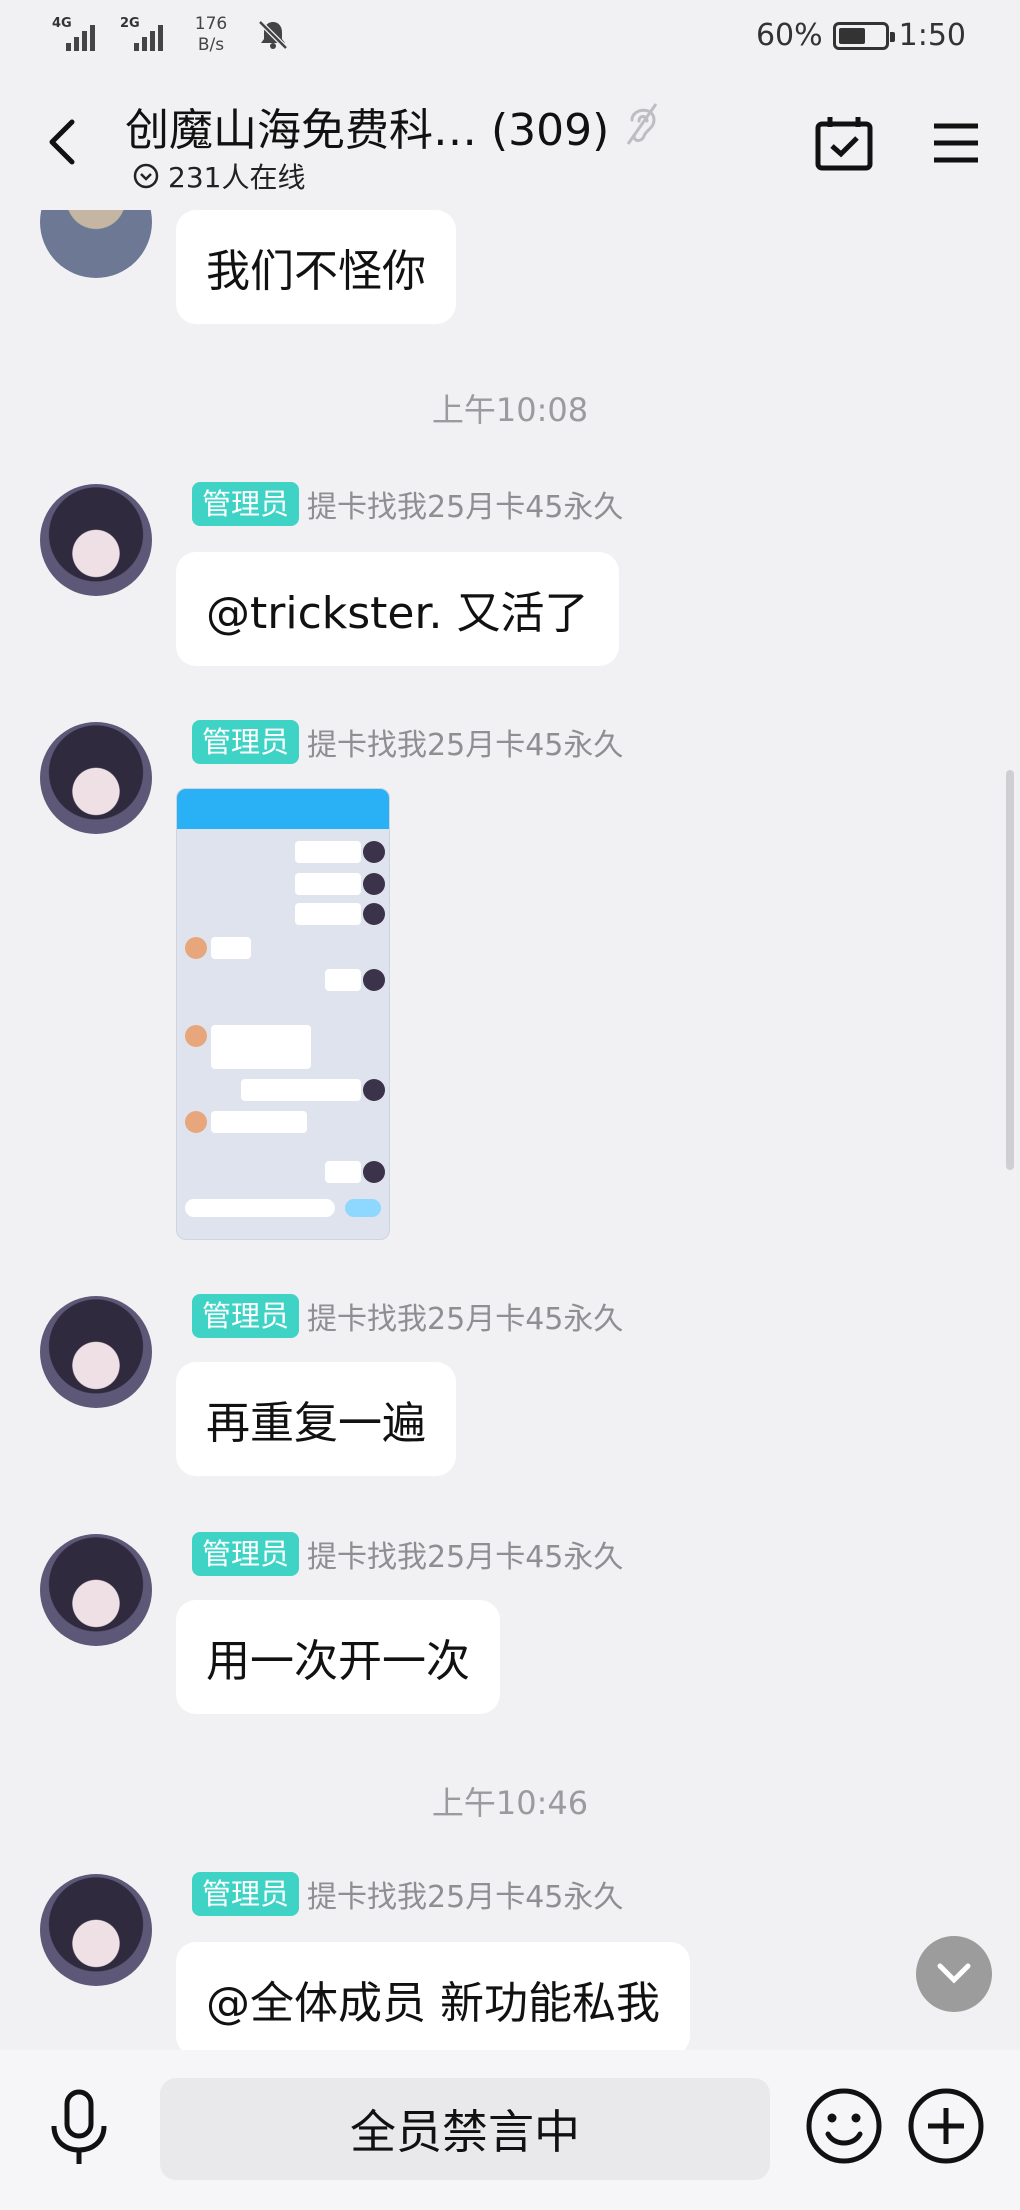 This screenshot has width=1020, height=2210. What do you see at coordinates (433, 1996) in the screenshot?
I see `message-bubble: @全体成员 新功能私我` at bounding box center [433, 1996].